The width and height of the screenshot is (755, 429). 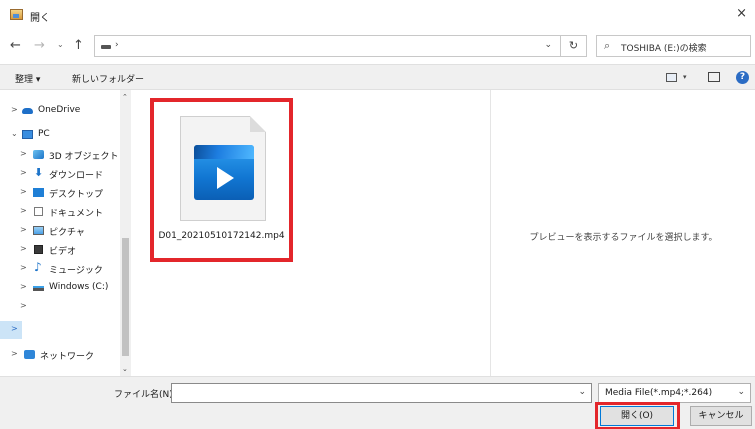 What do you see at coordinates (29, 354) in the screenshot?
I see `network-icon` at bounding box center [29, 354].